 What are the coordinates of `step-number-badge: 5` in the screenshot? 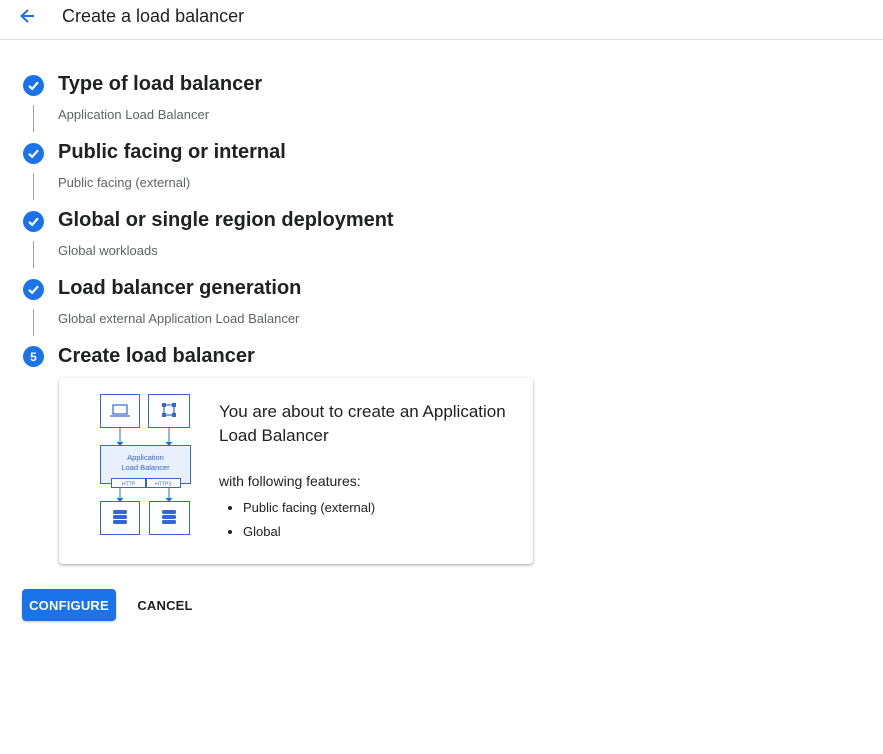 It's located at (33, 356).